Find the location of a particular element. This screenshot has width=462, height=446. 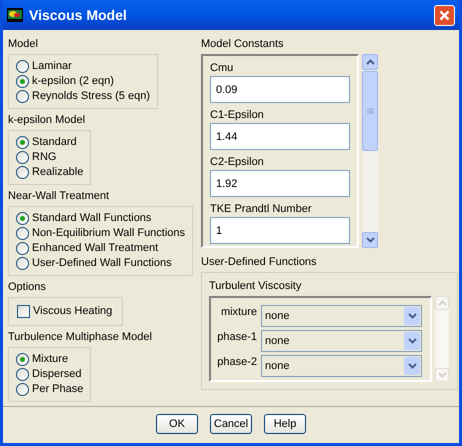

radio-label: Reynolds Stress (5 eqn) is located at coordinates (91, 96).